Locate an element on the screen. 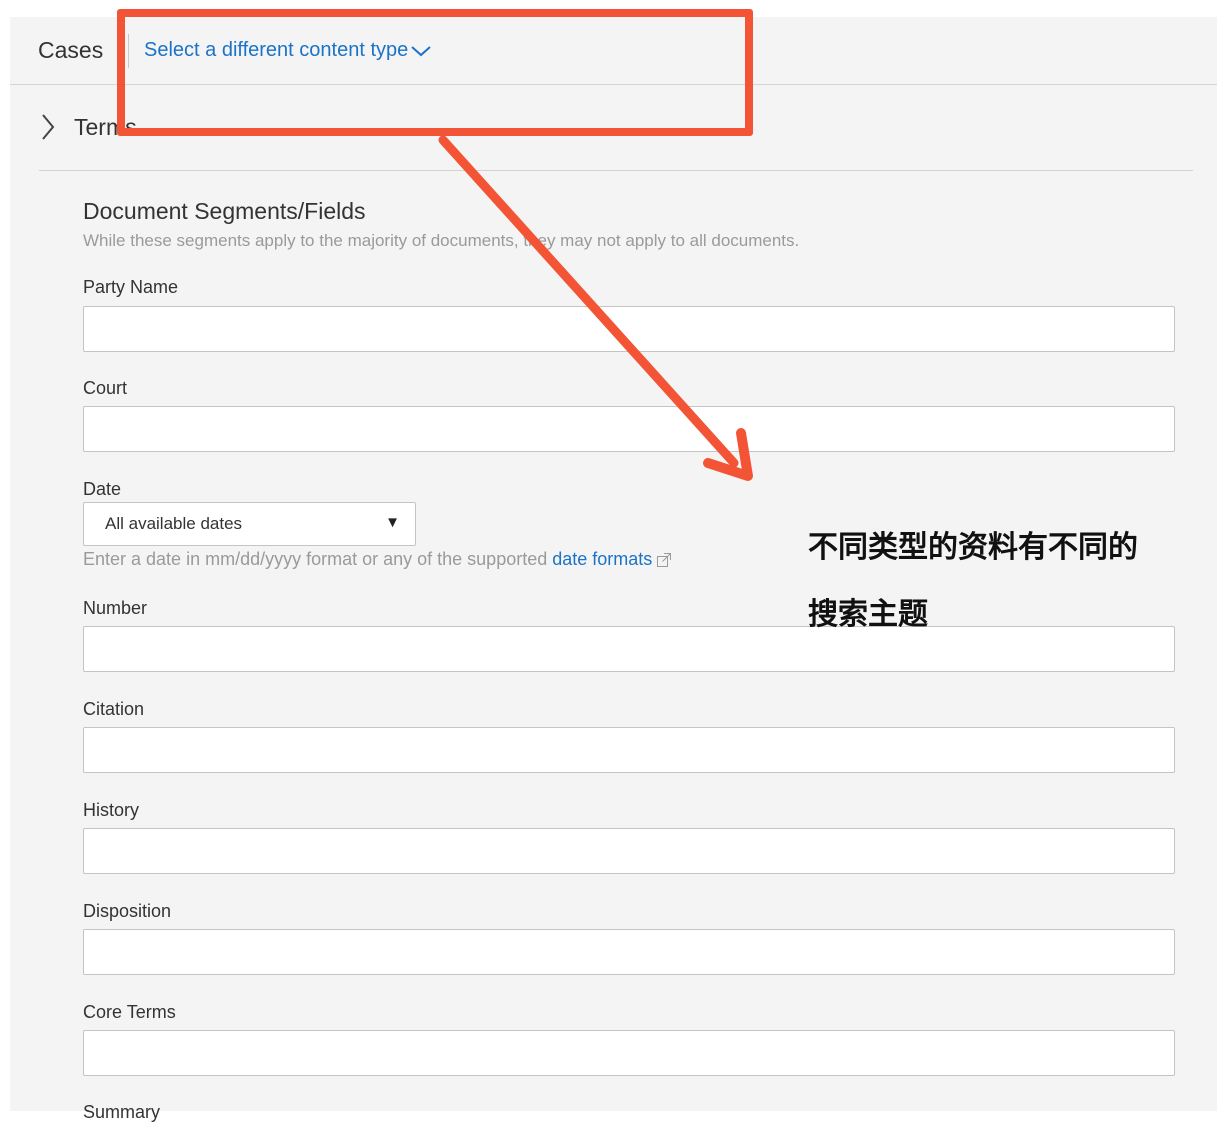 The image size is (1217, 1123). annotation-arrow is located at coordinates (595, 308).